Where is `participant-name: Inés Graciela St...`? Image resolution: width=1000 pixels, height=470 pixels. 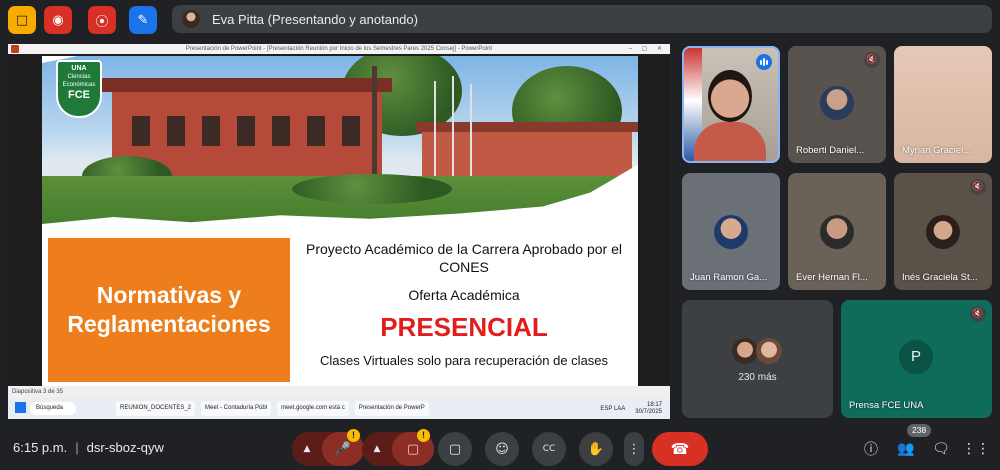
participant-name: Inés Graciela St... is located at coordinates (940, 277).